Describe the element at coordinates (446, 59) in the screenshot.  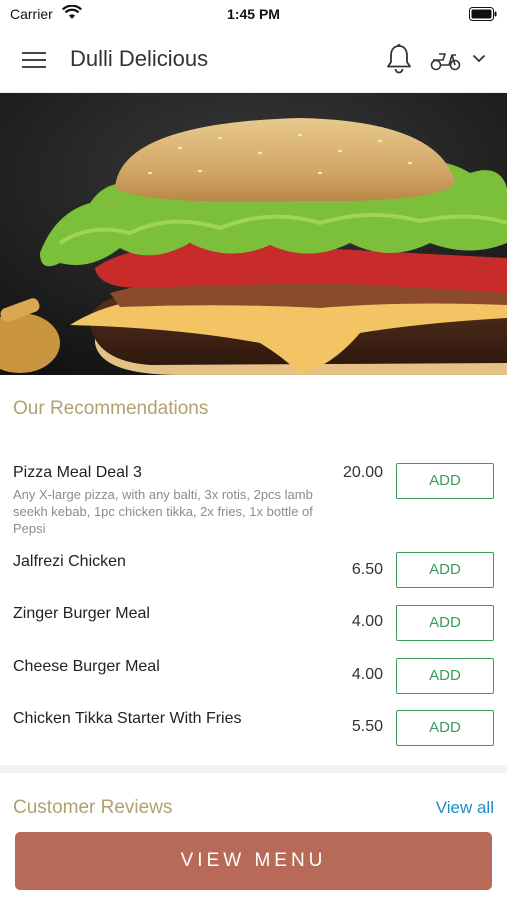
I see `scooter-icon` at that location.